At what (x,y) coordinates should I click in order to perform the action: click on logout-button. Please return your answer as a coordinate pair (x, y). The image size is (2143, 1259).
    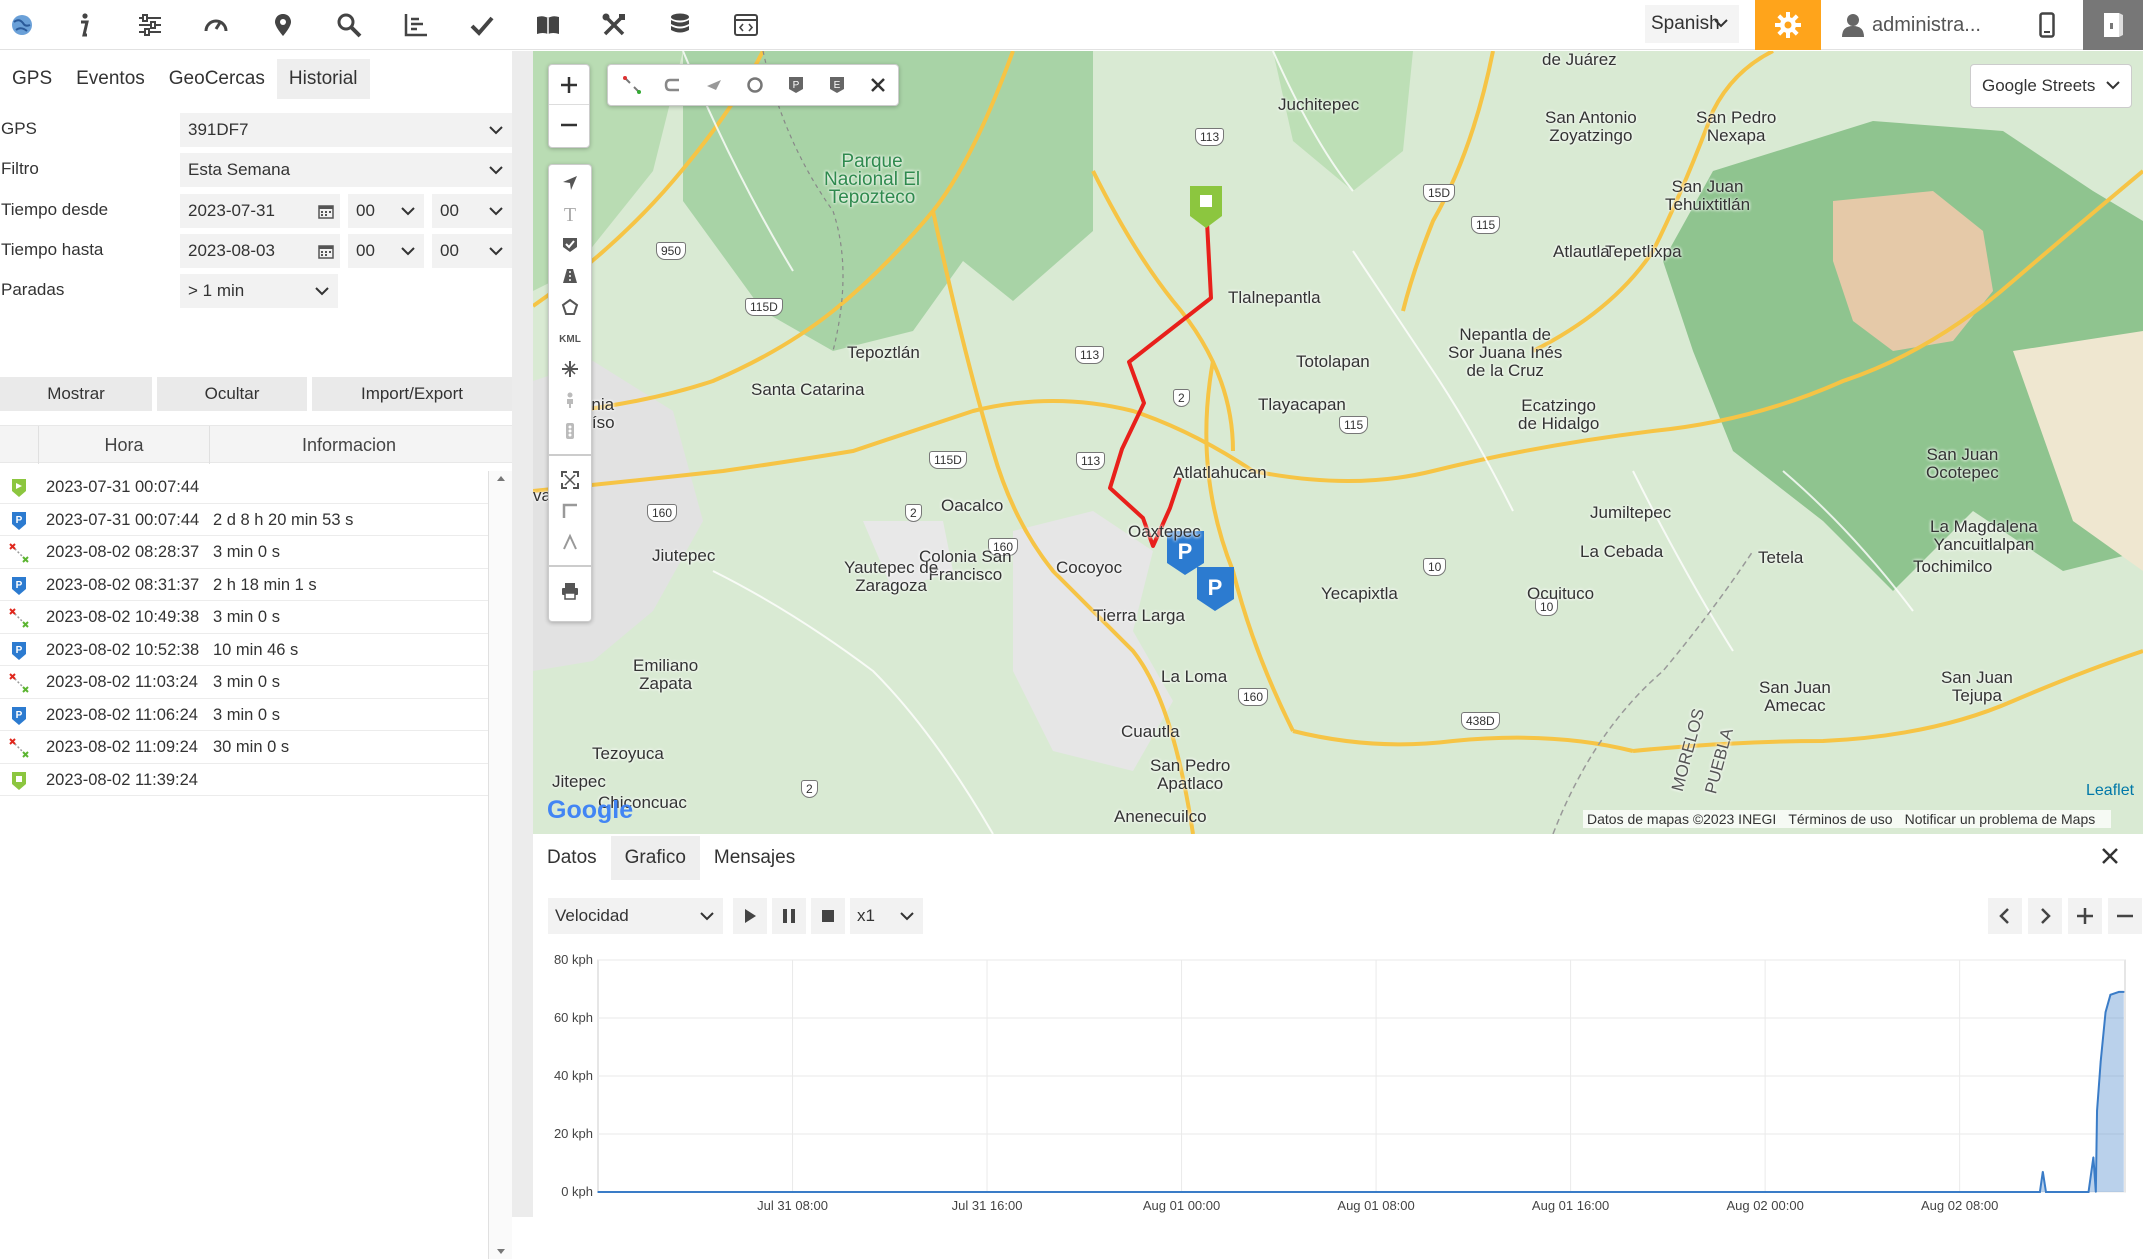
    Looking at the image, I should click on (2113, 25).